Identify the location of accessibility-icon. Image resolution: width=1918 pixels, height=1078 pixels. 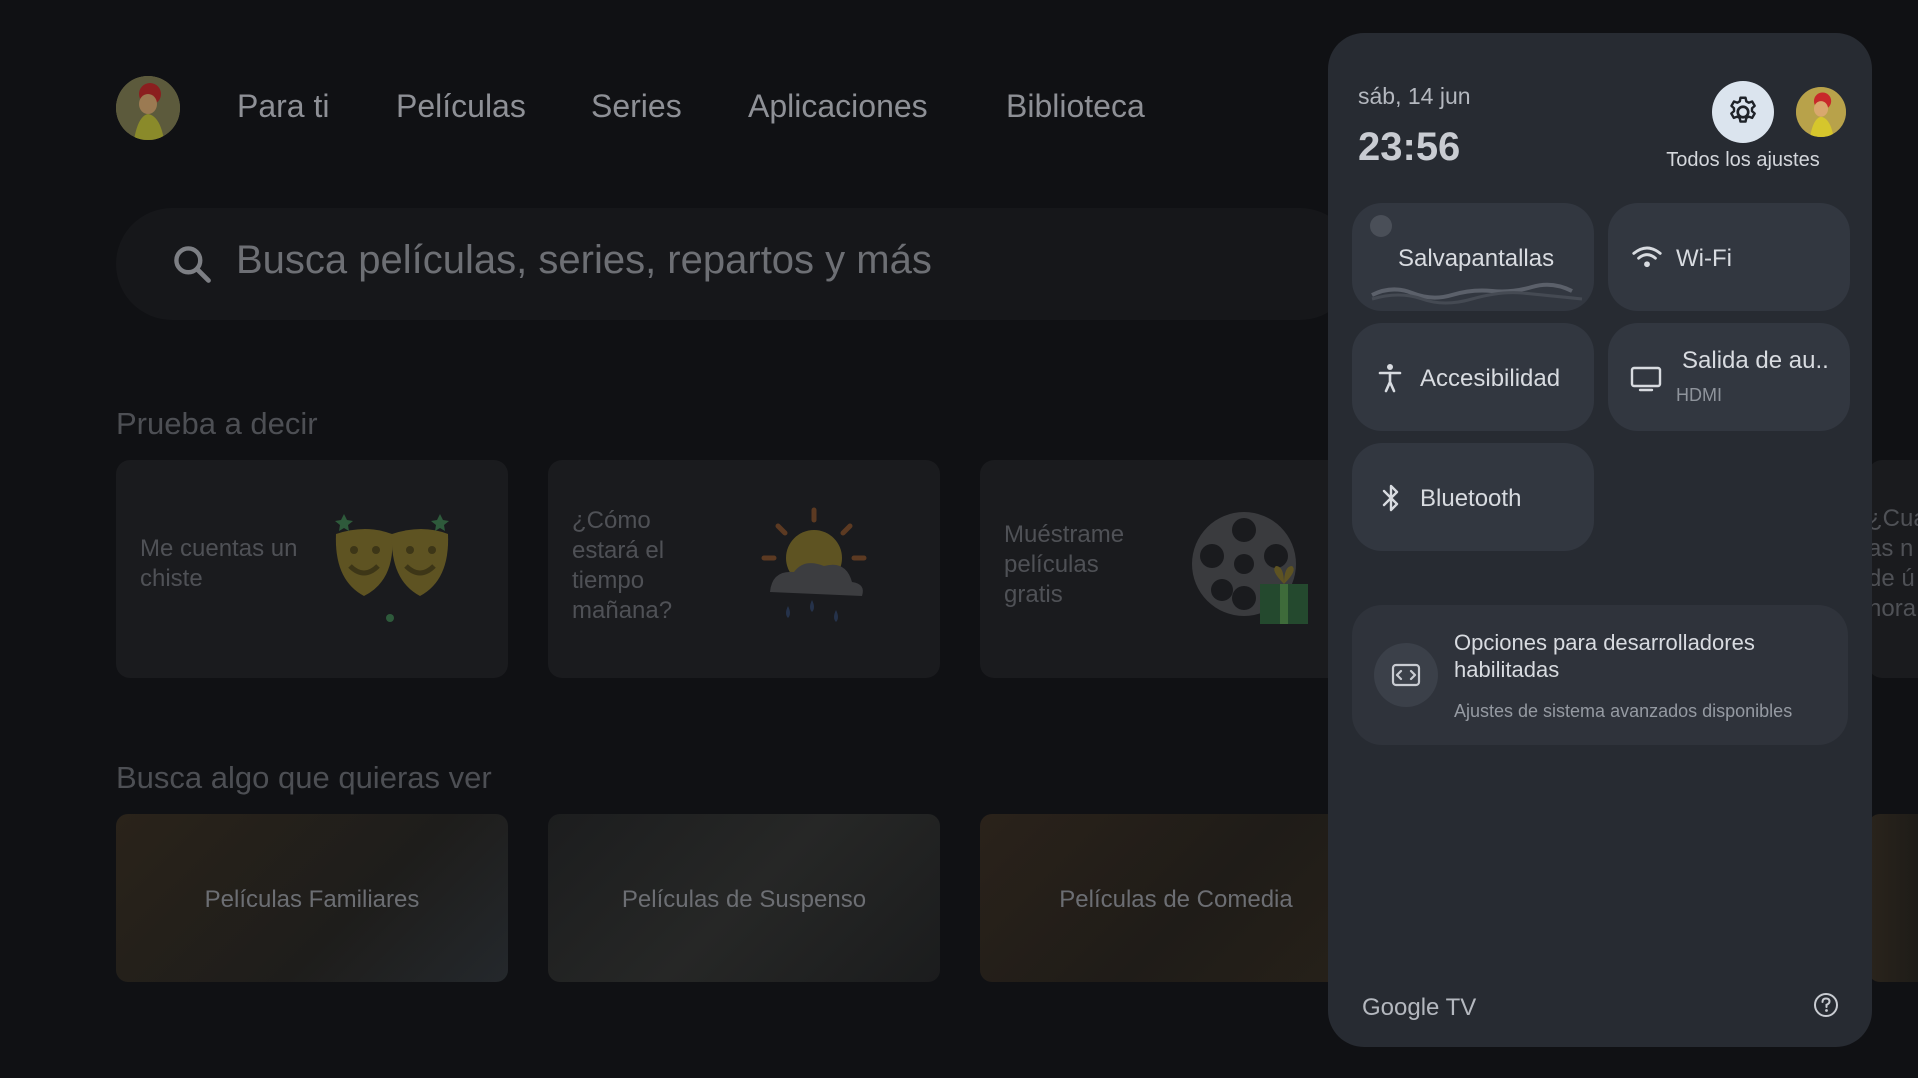
(1390, 378).